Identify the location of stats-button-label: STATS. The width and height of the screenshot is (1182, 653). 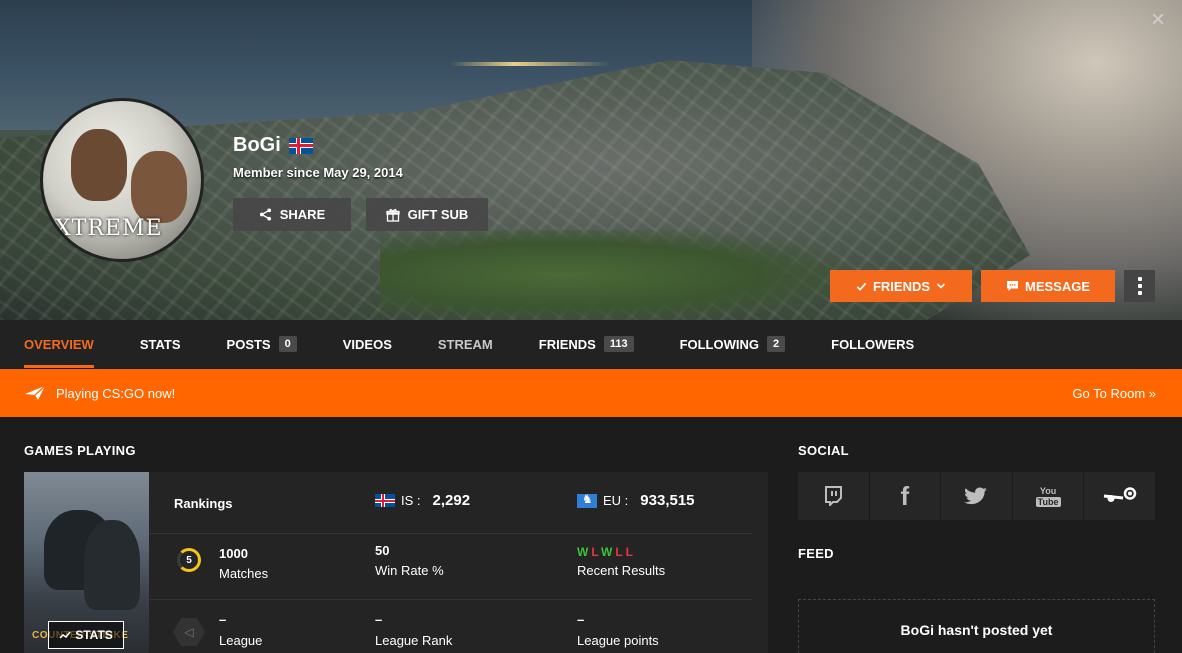
(94, 635).